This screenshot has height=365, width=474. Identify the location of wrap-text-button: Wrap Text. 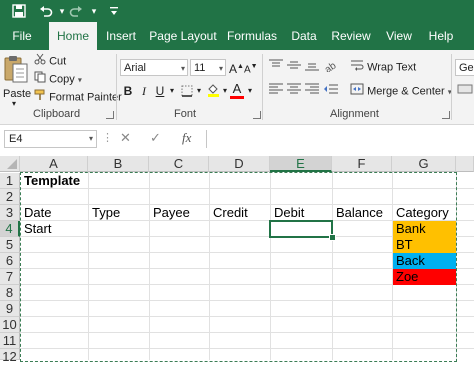
(383, 67).